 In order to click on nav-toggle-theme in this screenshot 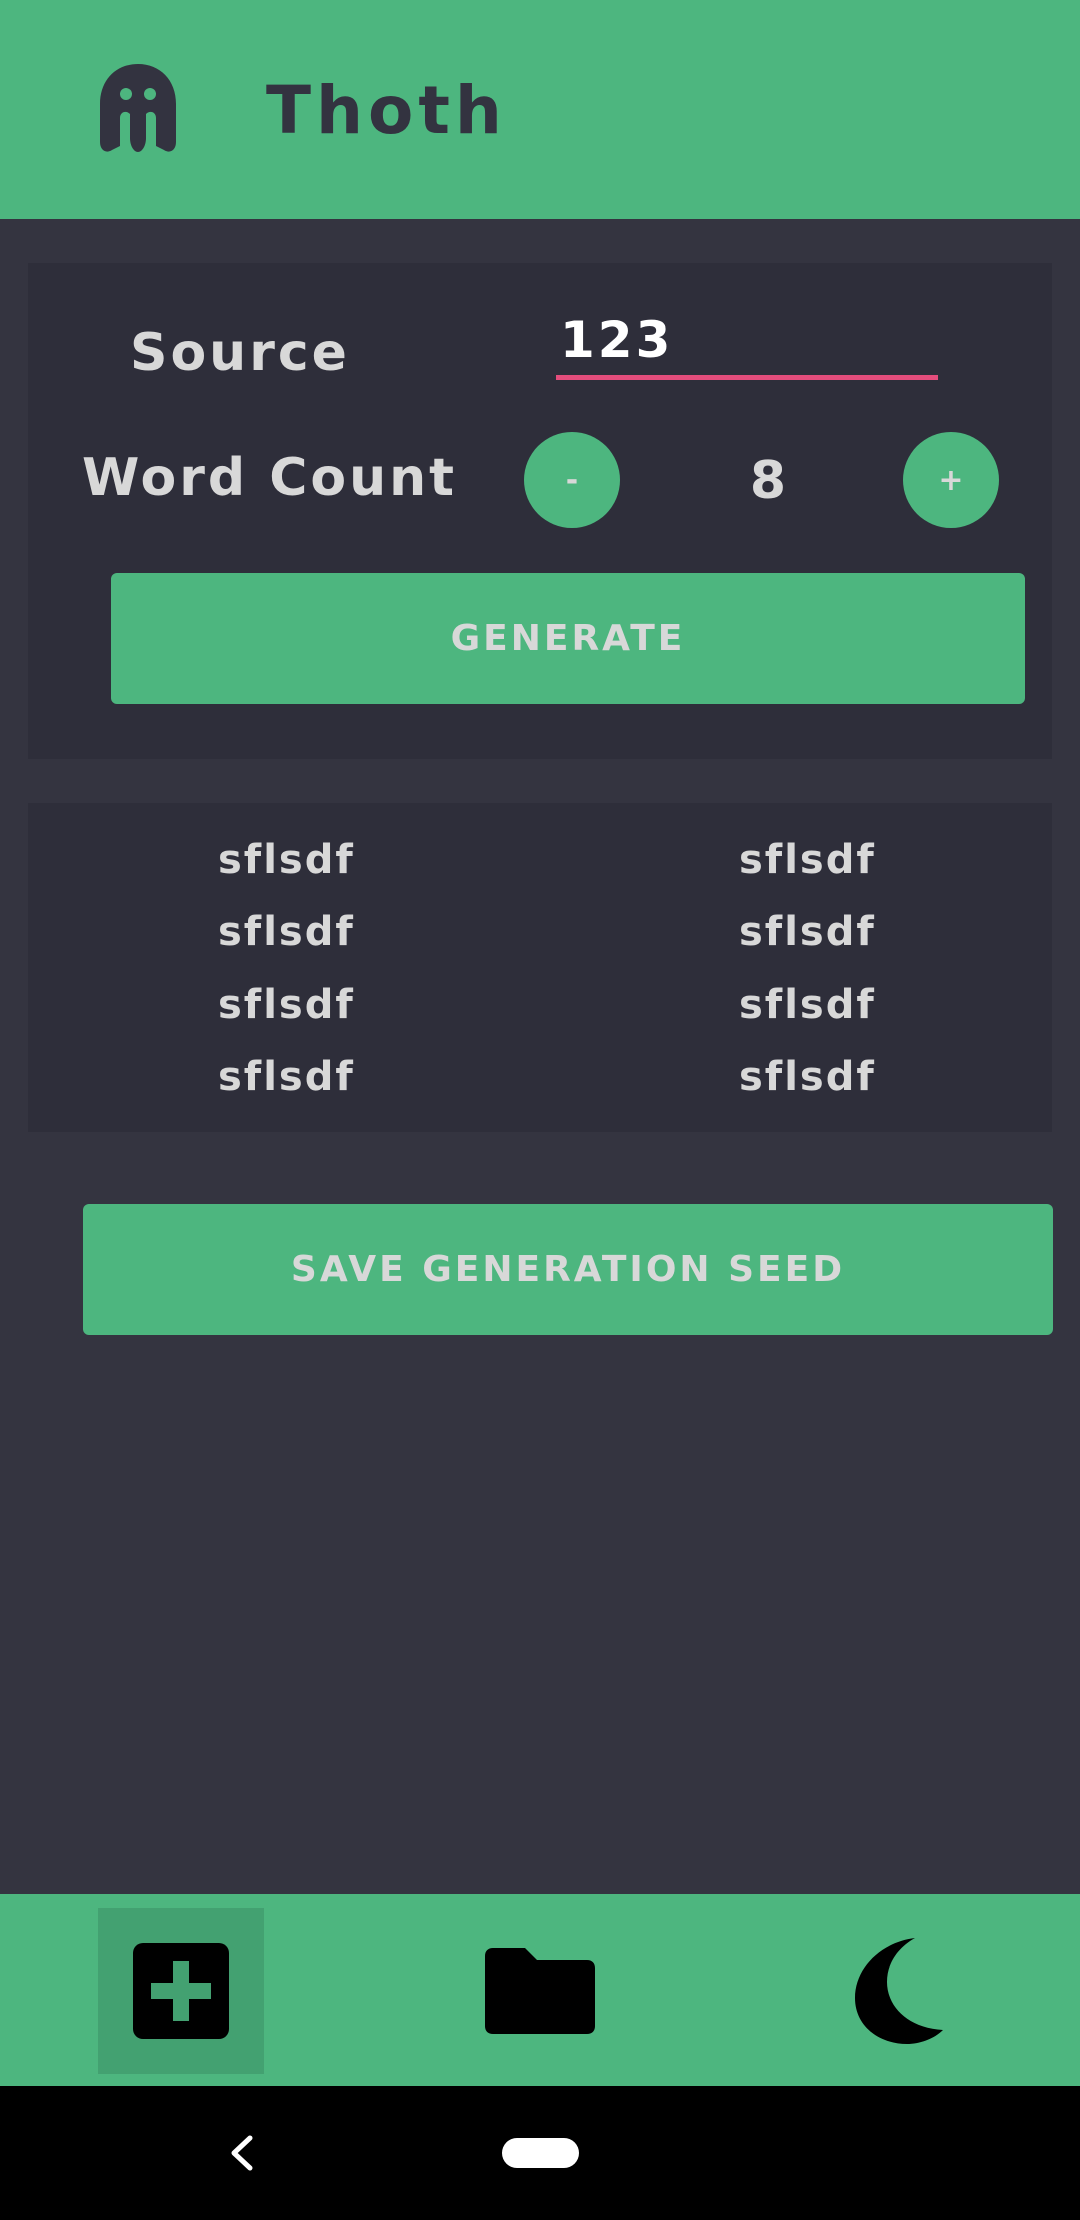, I will do `click(900, 1991)`.